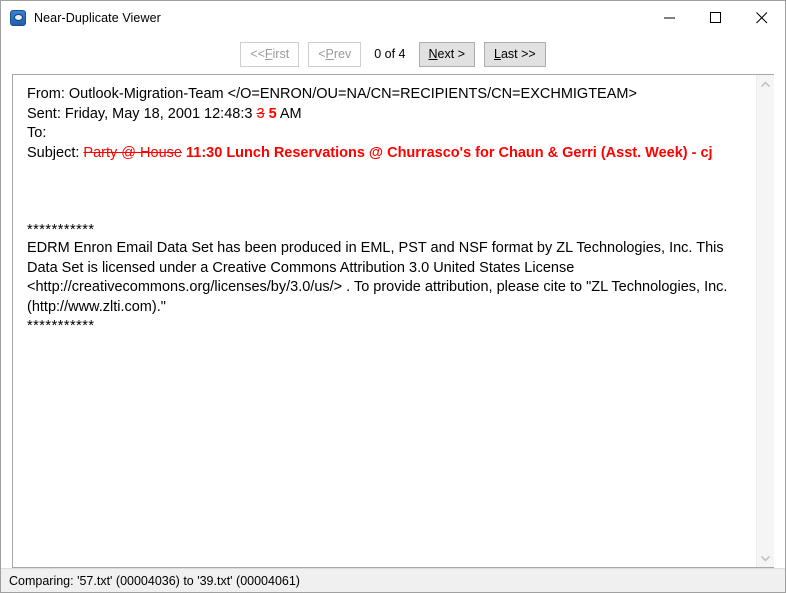 The image size is (786, 593). What do you see at coordinates (260, 113) in the screenshot?
I see `sent-value-deleted: 3` at bounding box center [260, 113].